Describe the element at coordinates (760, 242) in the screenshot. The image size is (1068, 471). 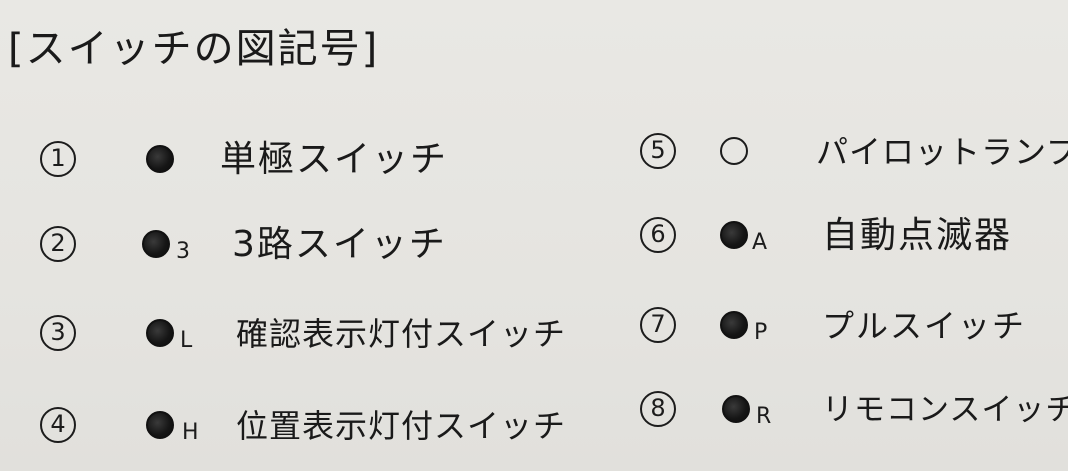
I see `symbol-subscript: A` at that location.